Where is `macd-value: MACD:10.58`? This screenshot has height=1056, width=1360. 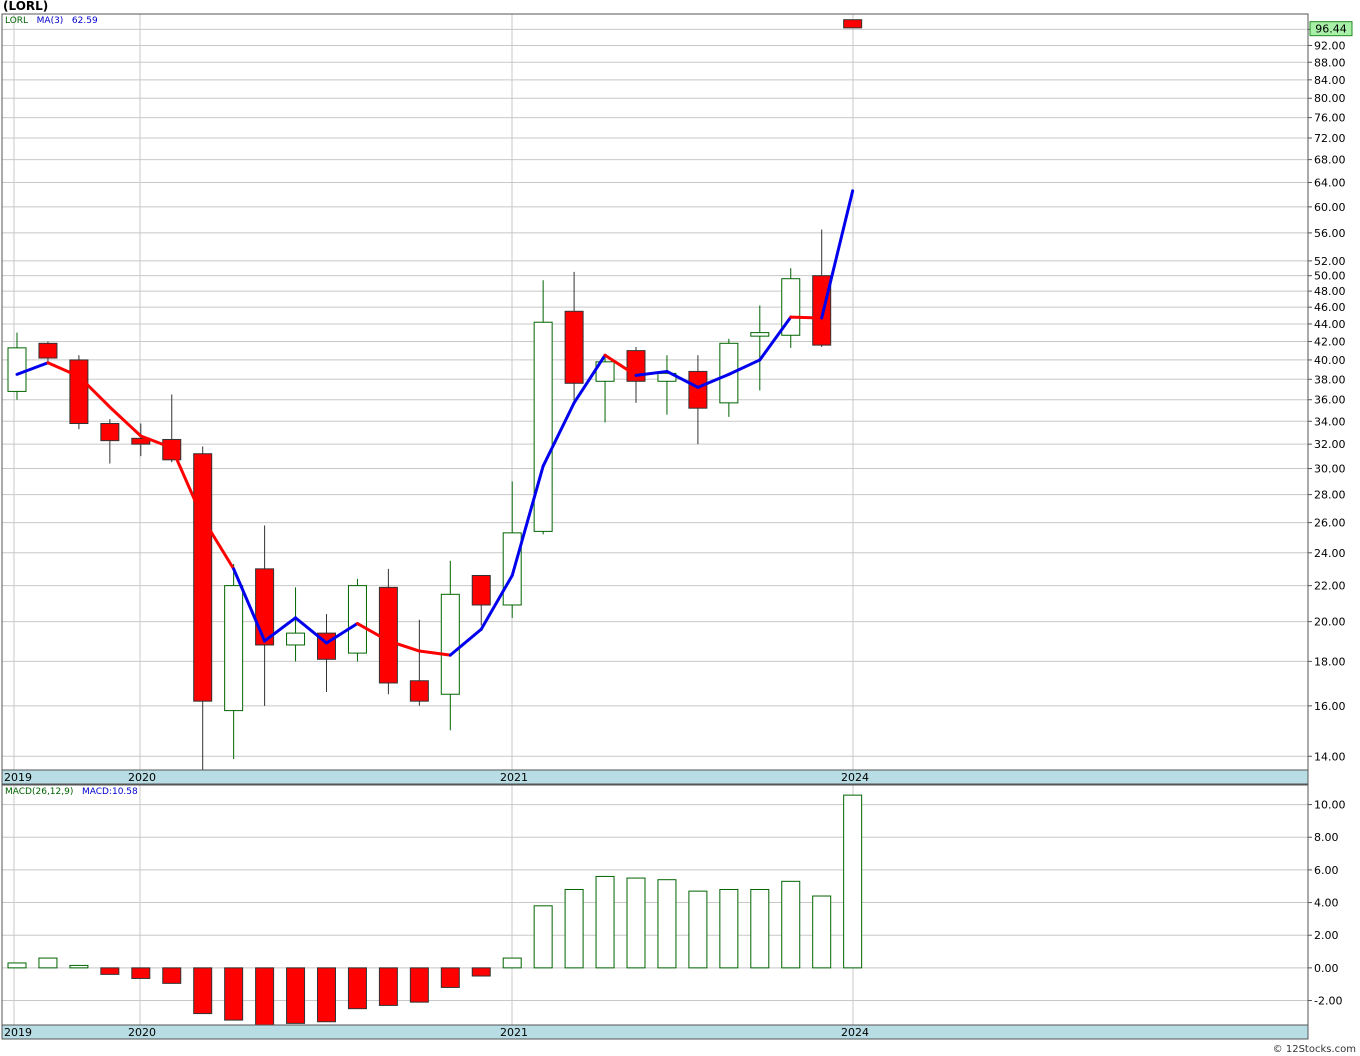 macd-value: MACD:10.58 is located at coordinates (109, 792).